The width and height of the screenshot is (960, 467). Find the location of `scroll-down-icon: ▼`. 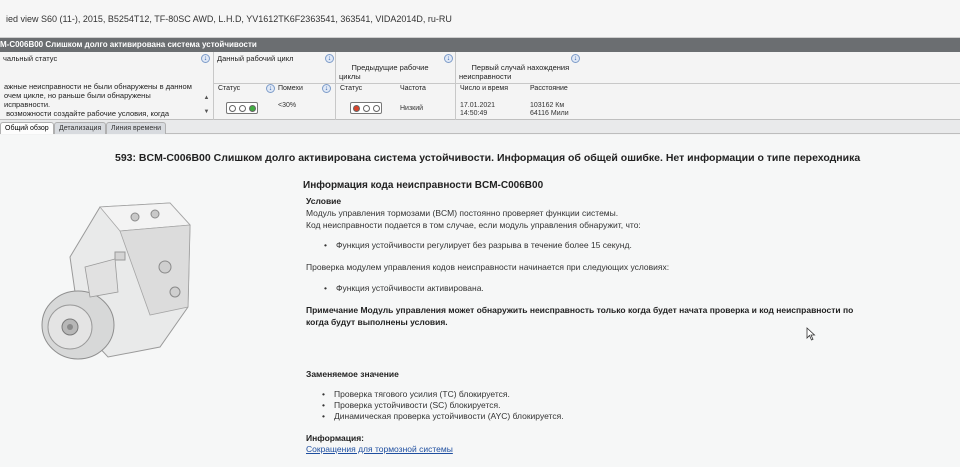

scroll-down-icon: ▼ is located at coordinates (206, 112).